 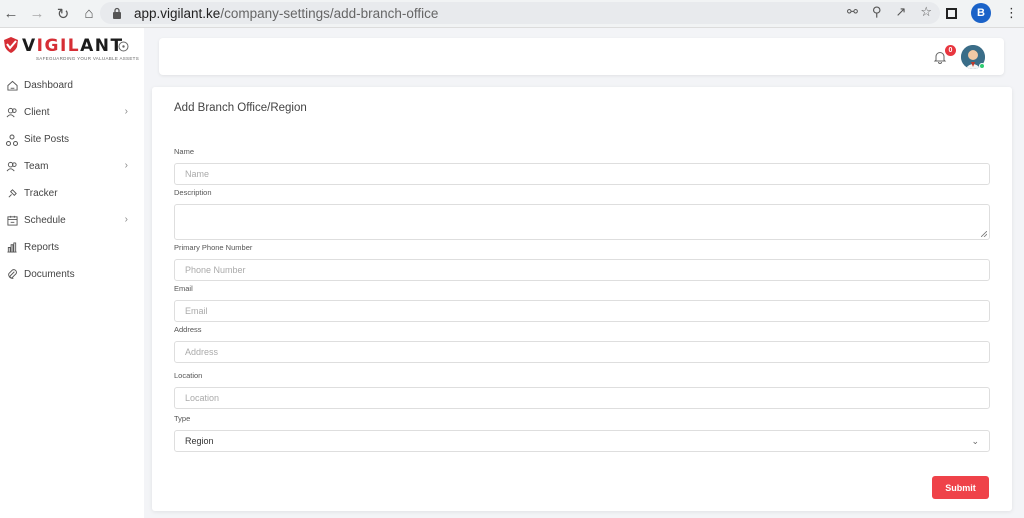 I want to click on sidebar-item-label: Site Posts, so click(x=47, y=139).